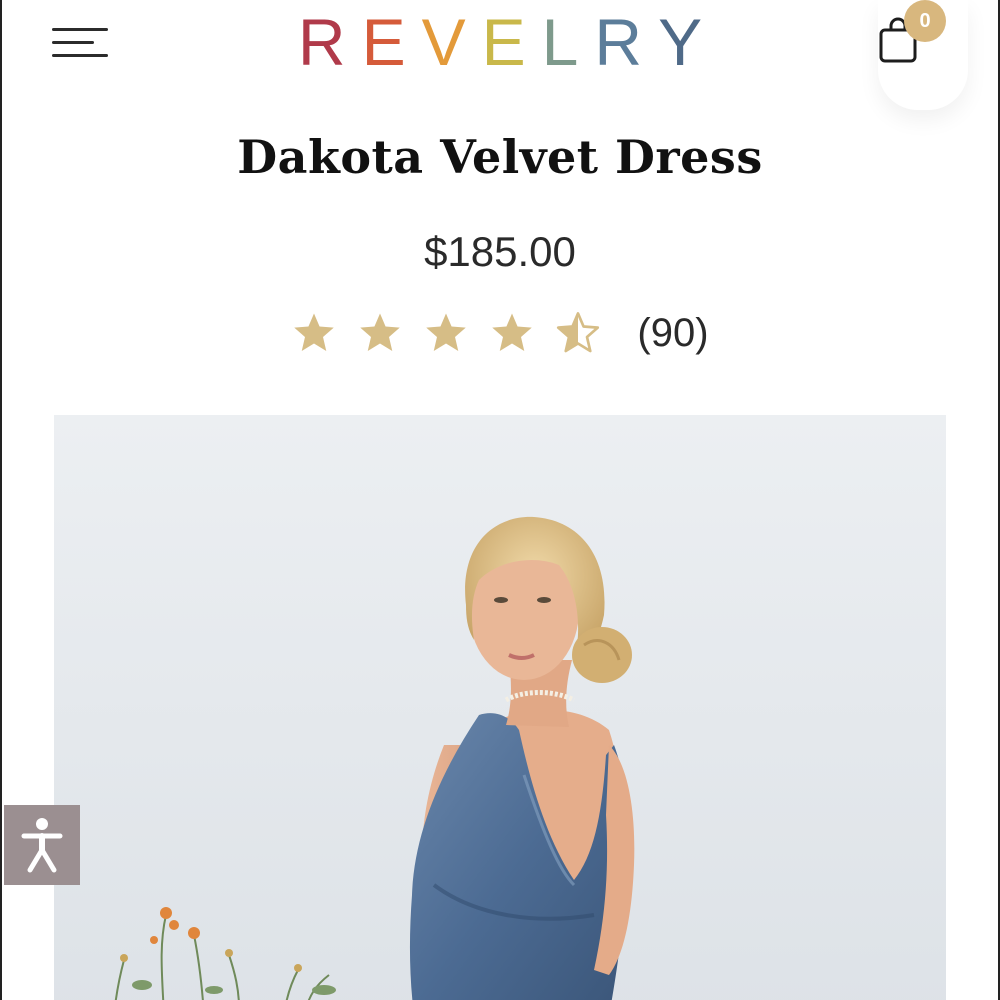 The width and height of the screenshot is (1000, 1000). Describe the element at coordinates (923, 55) in the screenshot. I see `cart-button: 0` at that location.